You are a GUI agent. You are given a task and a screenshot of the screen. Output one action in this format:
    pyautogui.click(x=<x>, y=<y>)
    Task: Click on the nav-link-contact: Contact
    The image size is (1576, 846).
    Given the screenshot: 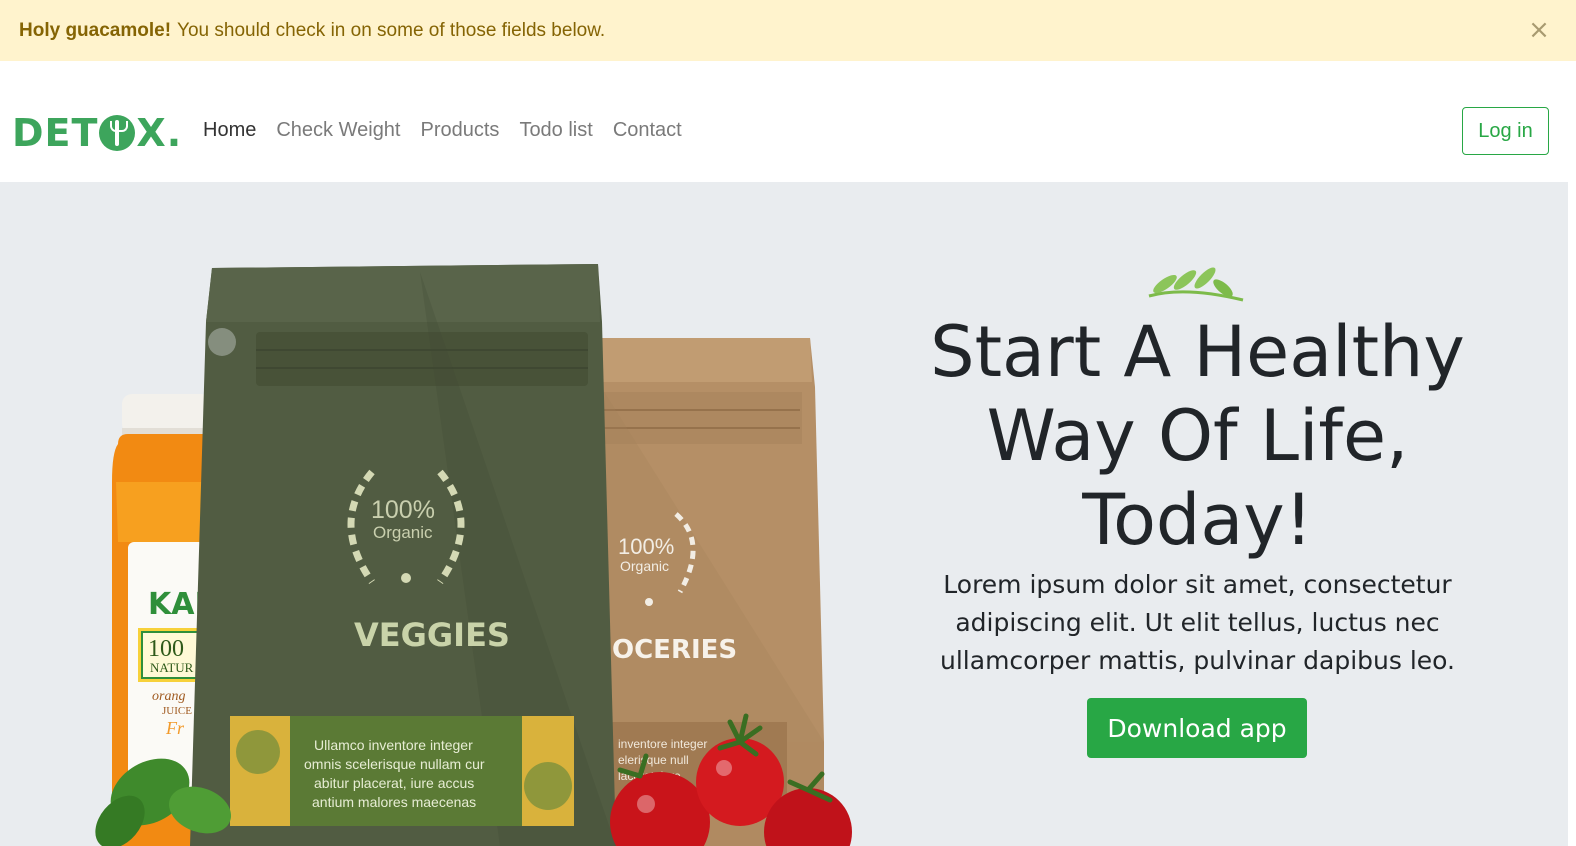 What is the action you would take?
    pyautogui.click(x=647, y=130)
    